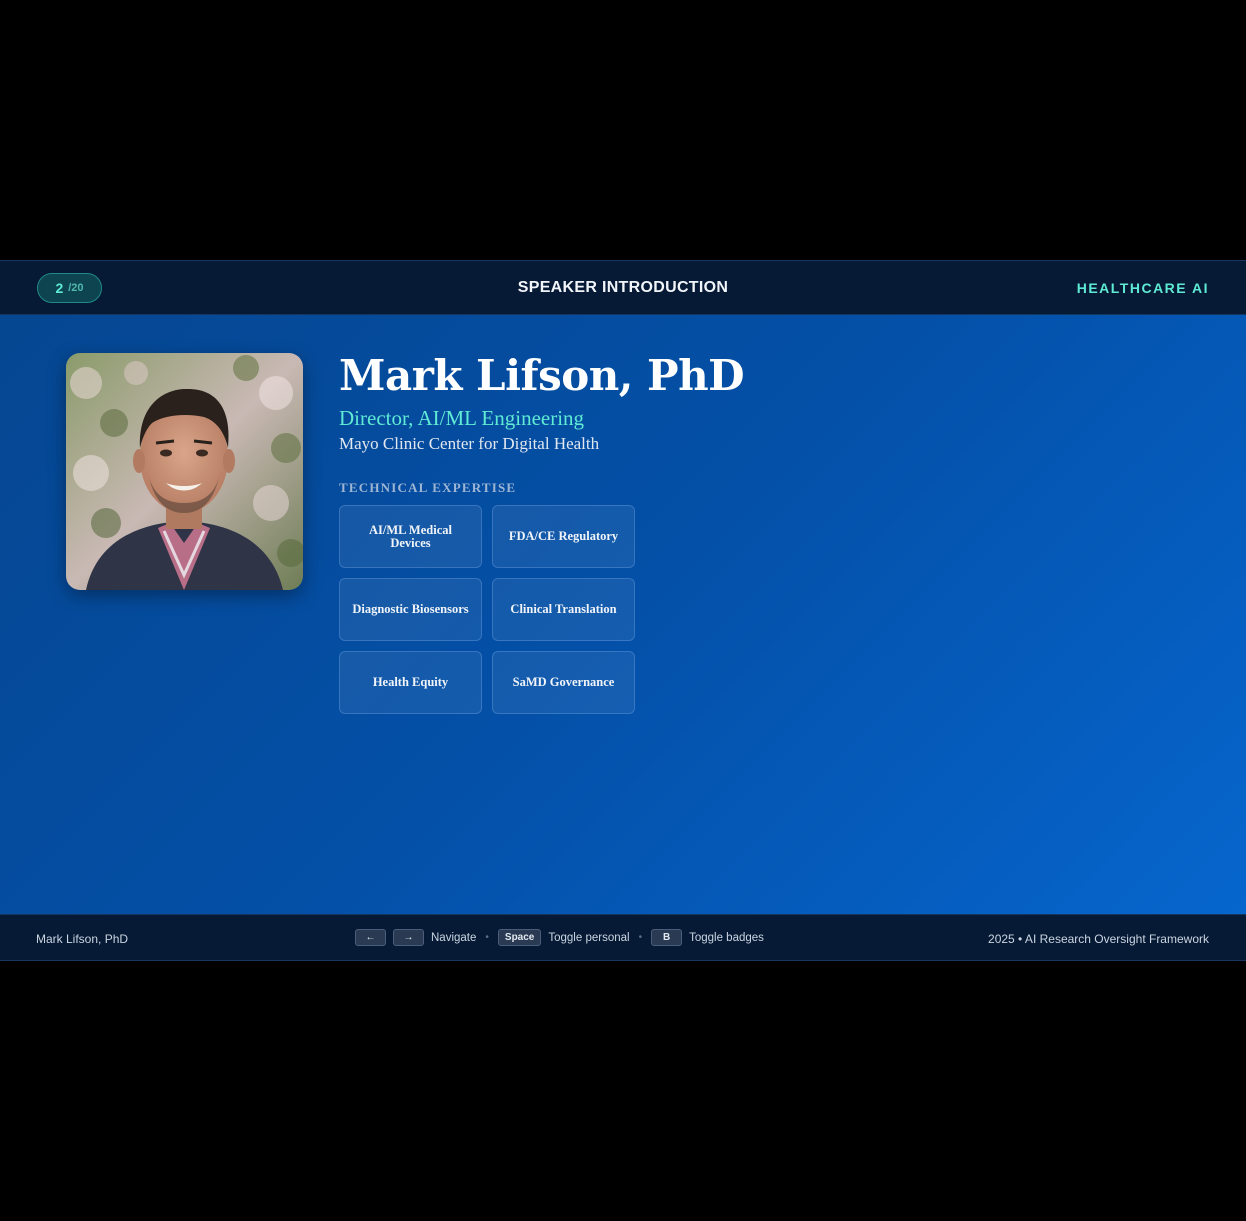 The image size is (1246, 1221). Describe the element at coordinates (184, 471) in the screenshot. I see `speaker-photo` at that location.